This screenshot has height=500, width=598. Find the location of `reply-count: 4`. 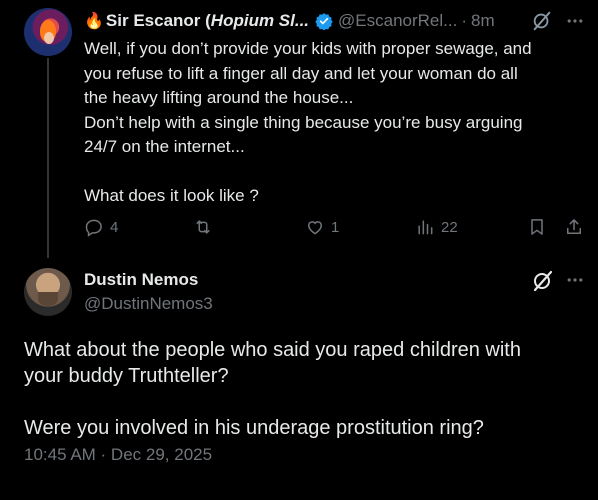

reply-count: 4 is located at coordinates (114, 227).